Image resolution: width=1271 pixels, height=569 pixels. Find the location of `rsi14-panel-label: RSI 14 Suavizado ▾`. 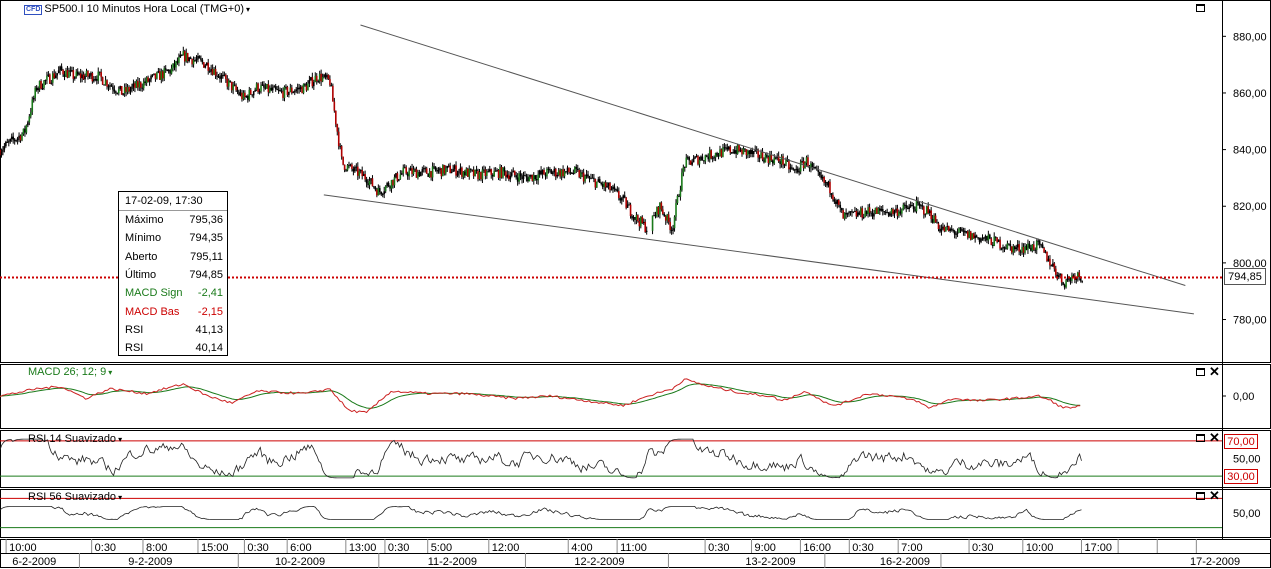

rsi14-panel-label: RSI 14 Suavizado ▾ is located at coordinates (75, 439).